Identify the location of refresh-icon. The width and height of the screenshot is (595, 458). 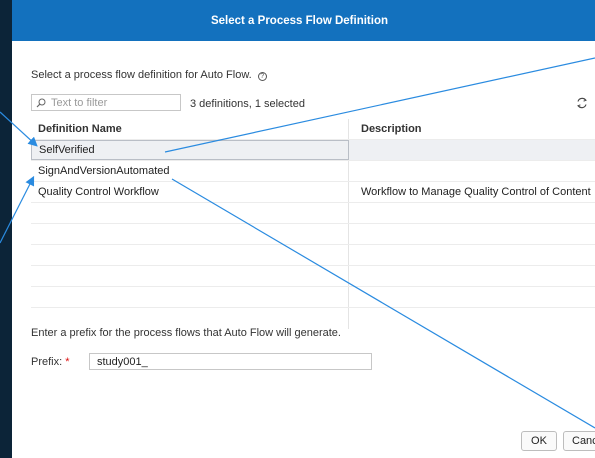
(582, 103).